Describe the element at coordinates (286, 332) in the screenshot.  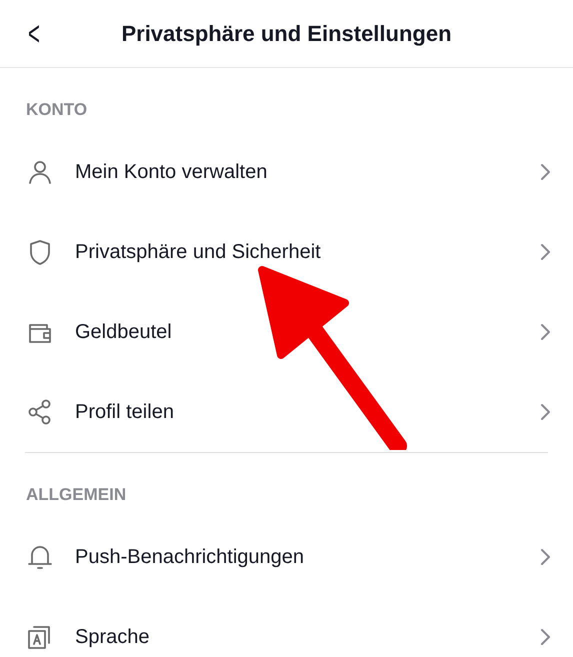
I see `settings-item: Geldbeutel` at that location.